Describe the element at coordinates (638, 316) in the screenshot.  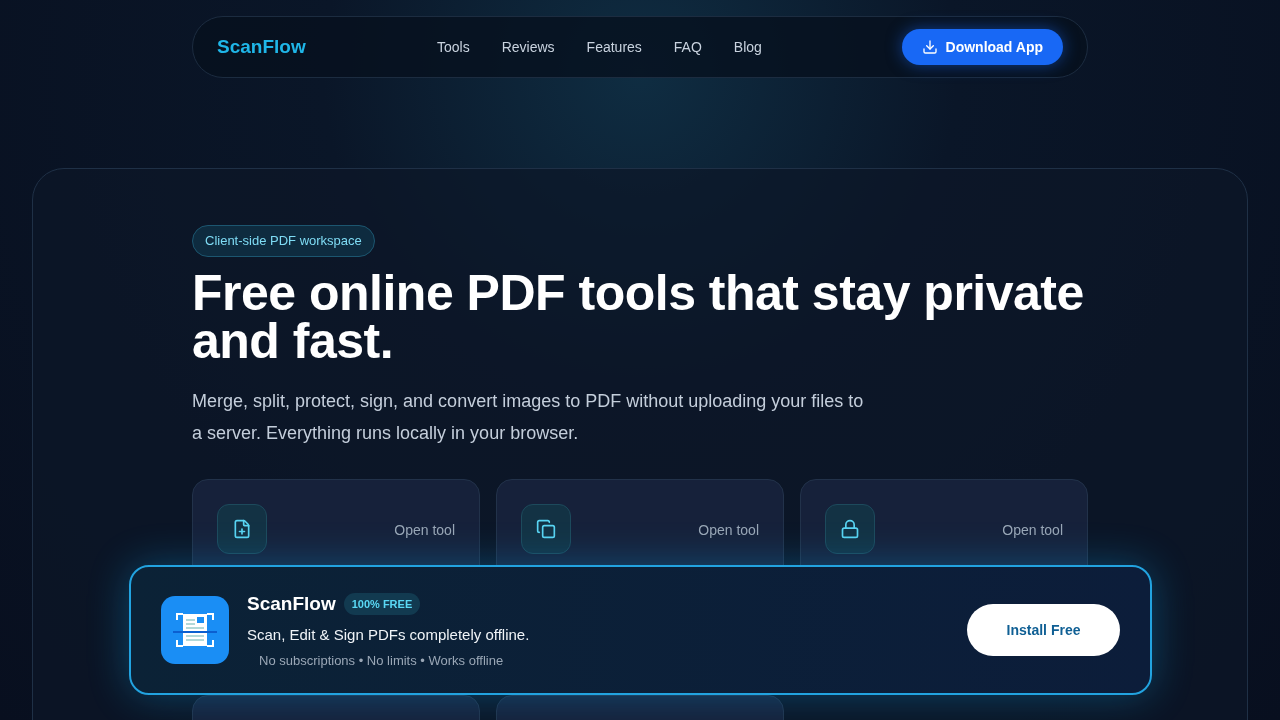
I see `hero-title: Free online PDF tools that stay private and fast.` at that location.